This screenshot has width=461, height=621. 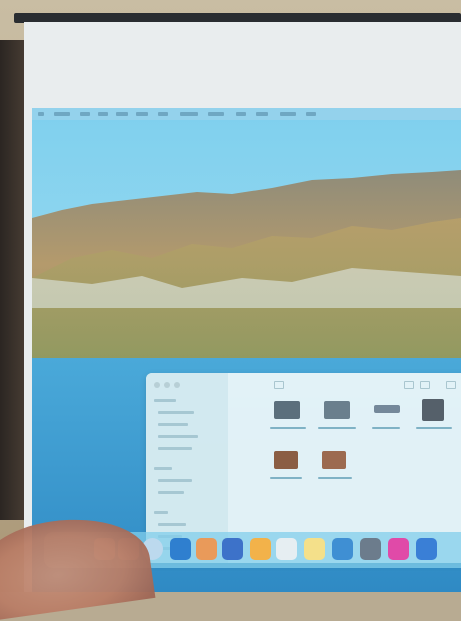 I want to click on facetime-icon, so click(x=370, y=549).